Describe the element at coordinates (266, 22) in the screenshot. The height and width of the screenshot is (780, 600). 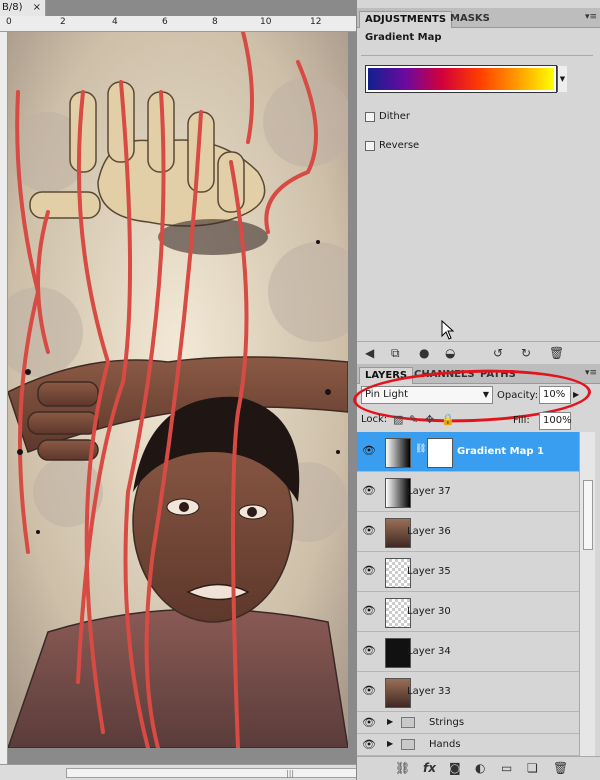
I see `ruler-number: 10` at that location.